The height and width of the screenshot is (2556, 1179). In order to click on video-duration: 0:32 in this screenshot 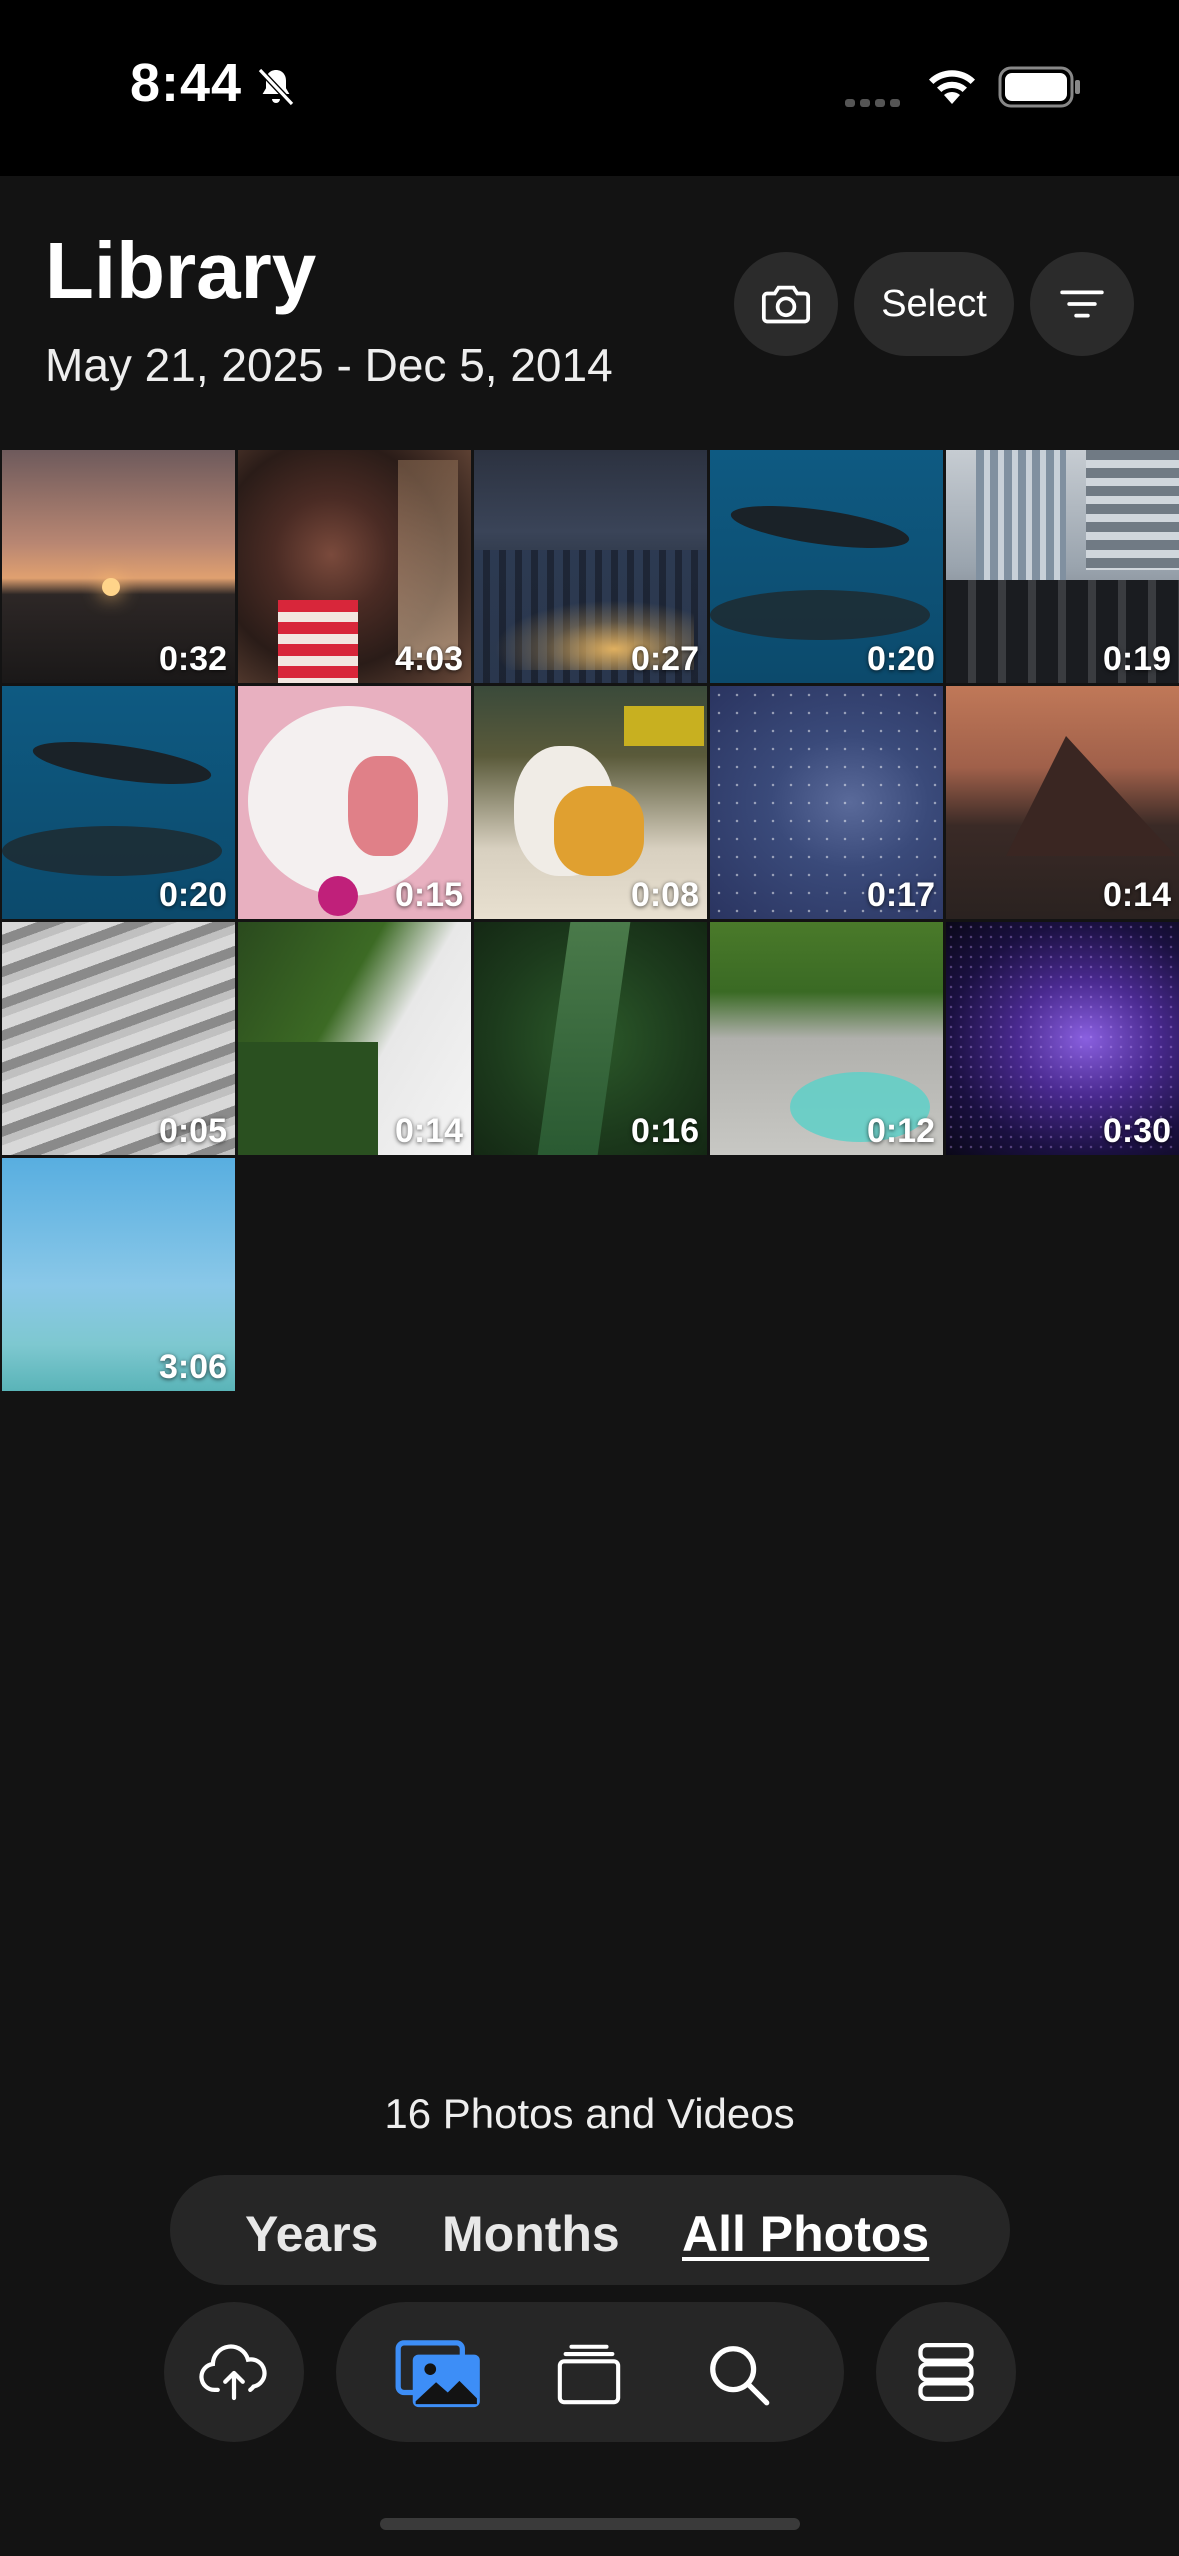, I will do `click(192, 659)`.